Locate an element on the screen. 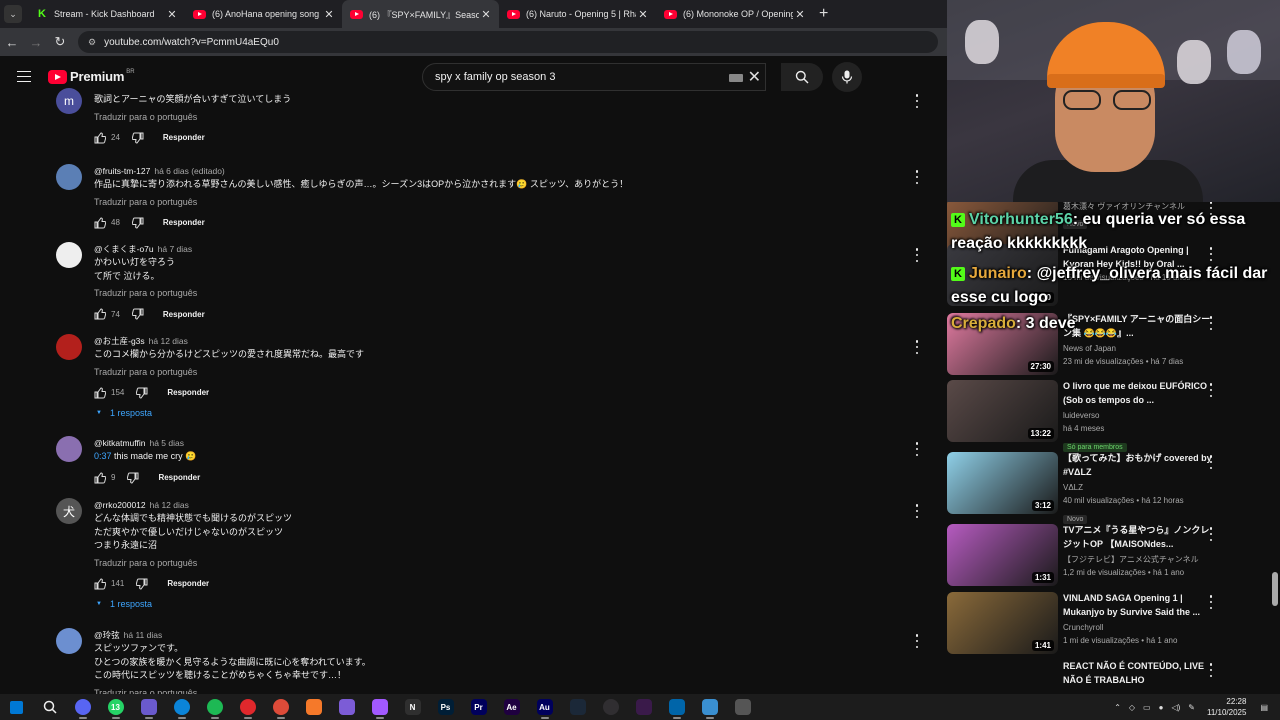 The width and height of the screenshot is (1280, 720). files-taskbar-button is located at coordinates (709, 707).